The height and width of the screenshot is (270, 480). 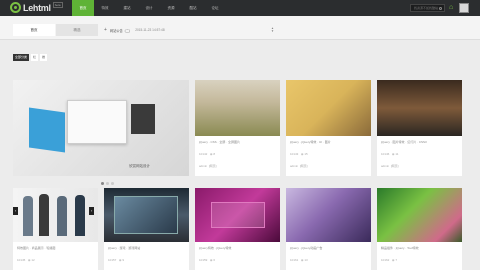 I want to click on like-count: 7, so click(x=394, y=260).